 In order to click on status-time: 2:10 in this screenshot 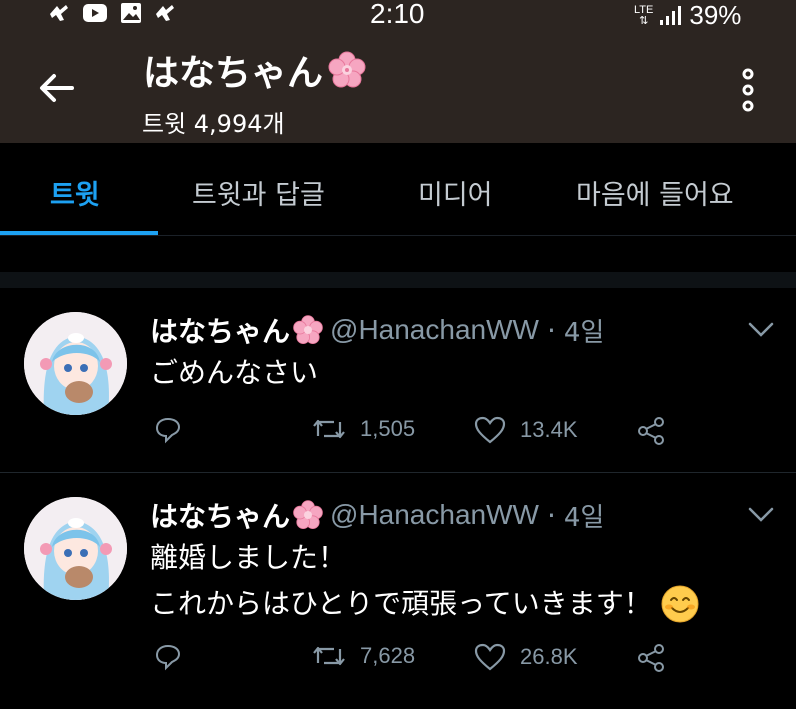, I will do `click(397, 14)`.